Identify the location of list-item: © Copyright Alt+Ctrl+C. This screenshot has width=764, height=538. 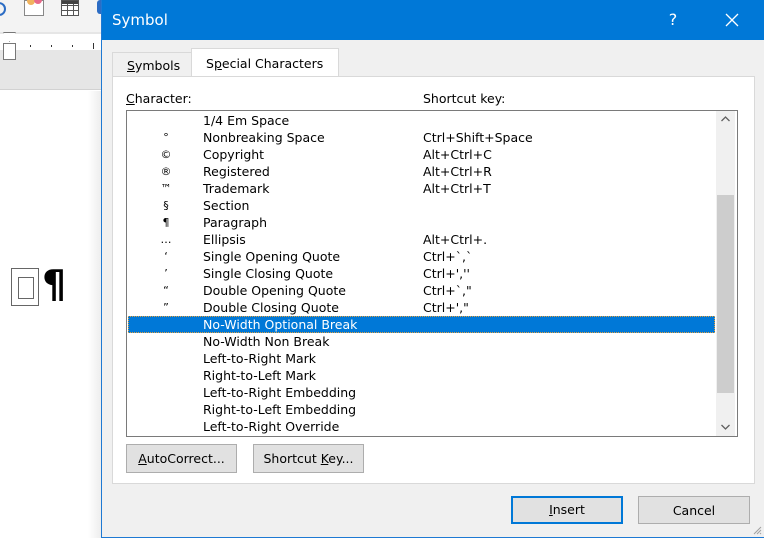
(421, 154).